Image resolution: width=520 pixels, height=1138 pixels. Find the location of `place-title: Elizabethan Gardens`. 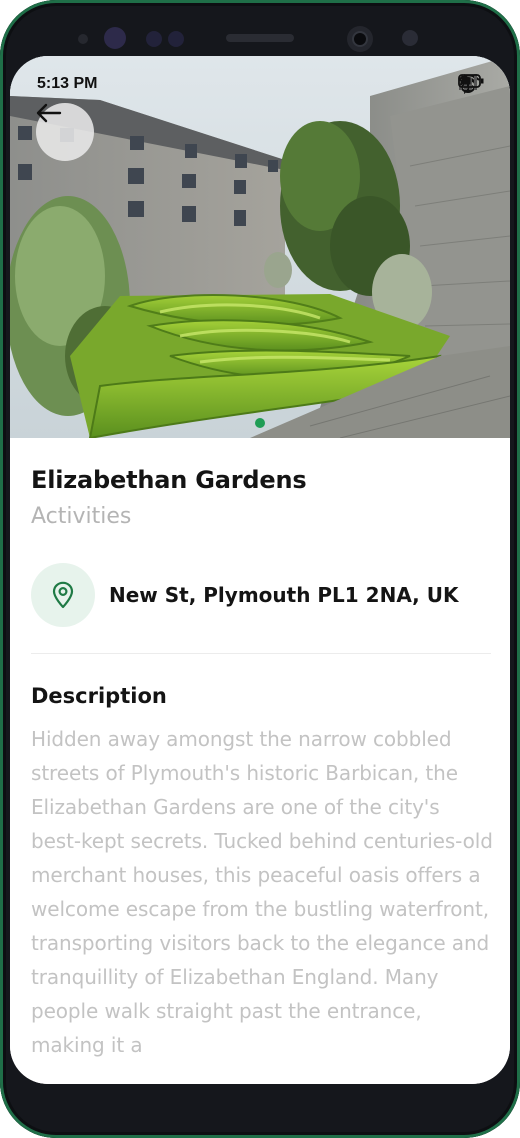

place-title: Elizabethan Gardens is located at coordinates (169, 480).